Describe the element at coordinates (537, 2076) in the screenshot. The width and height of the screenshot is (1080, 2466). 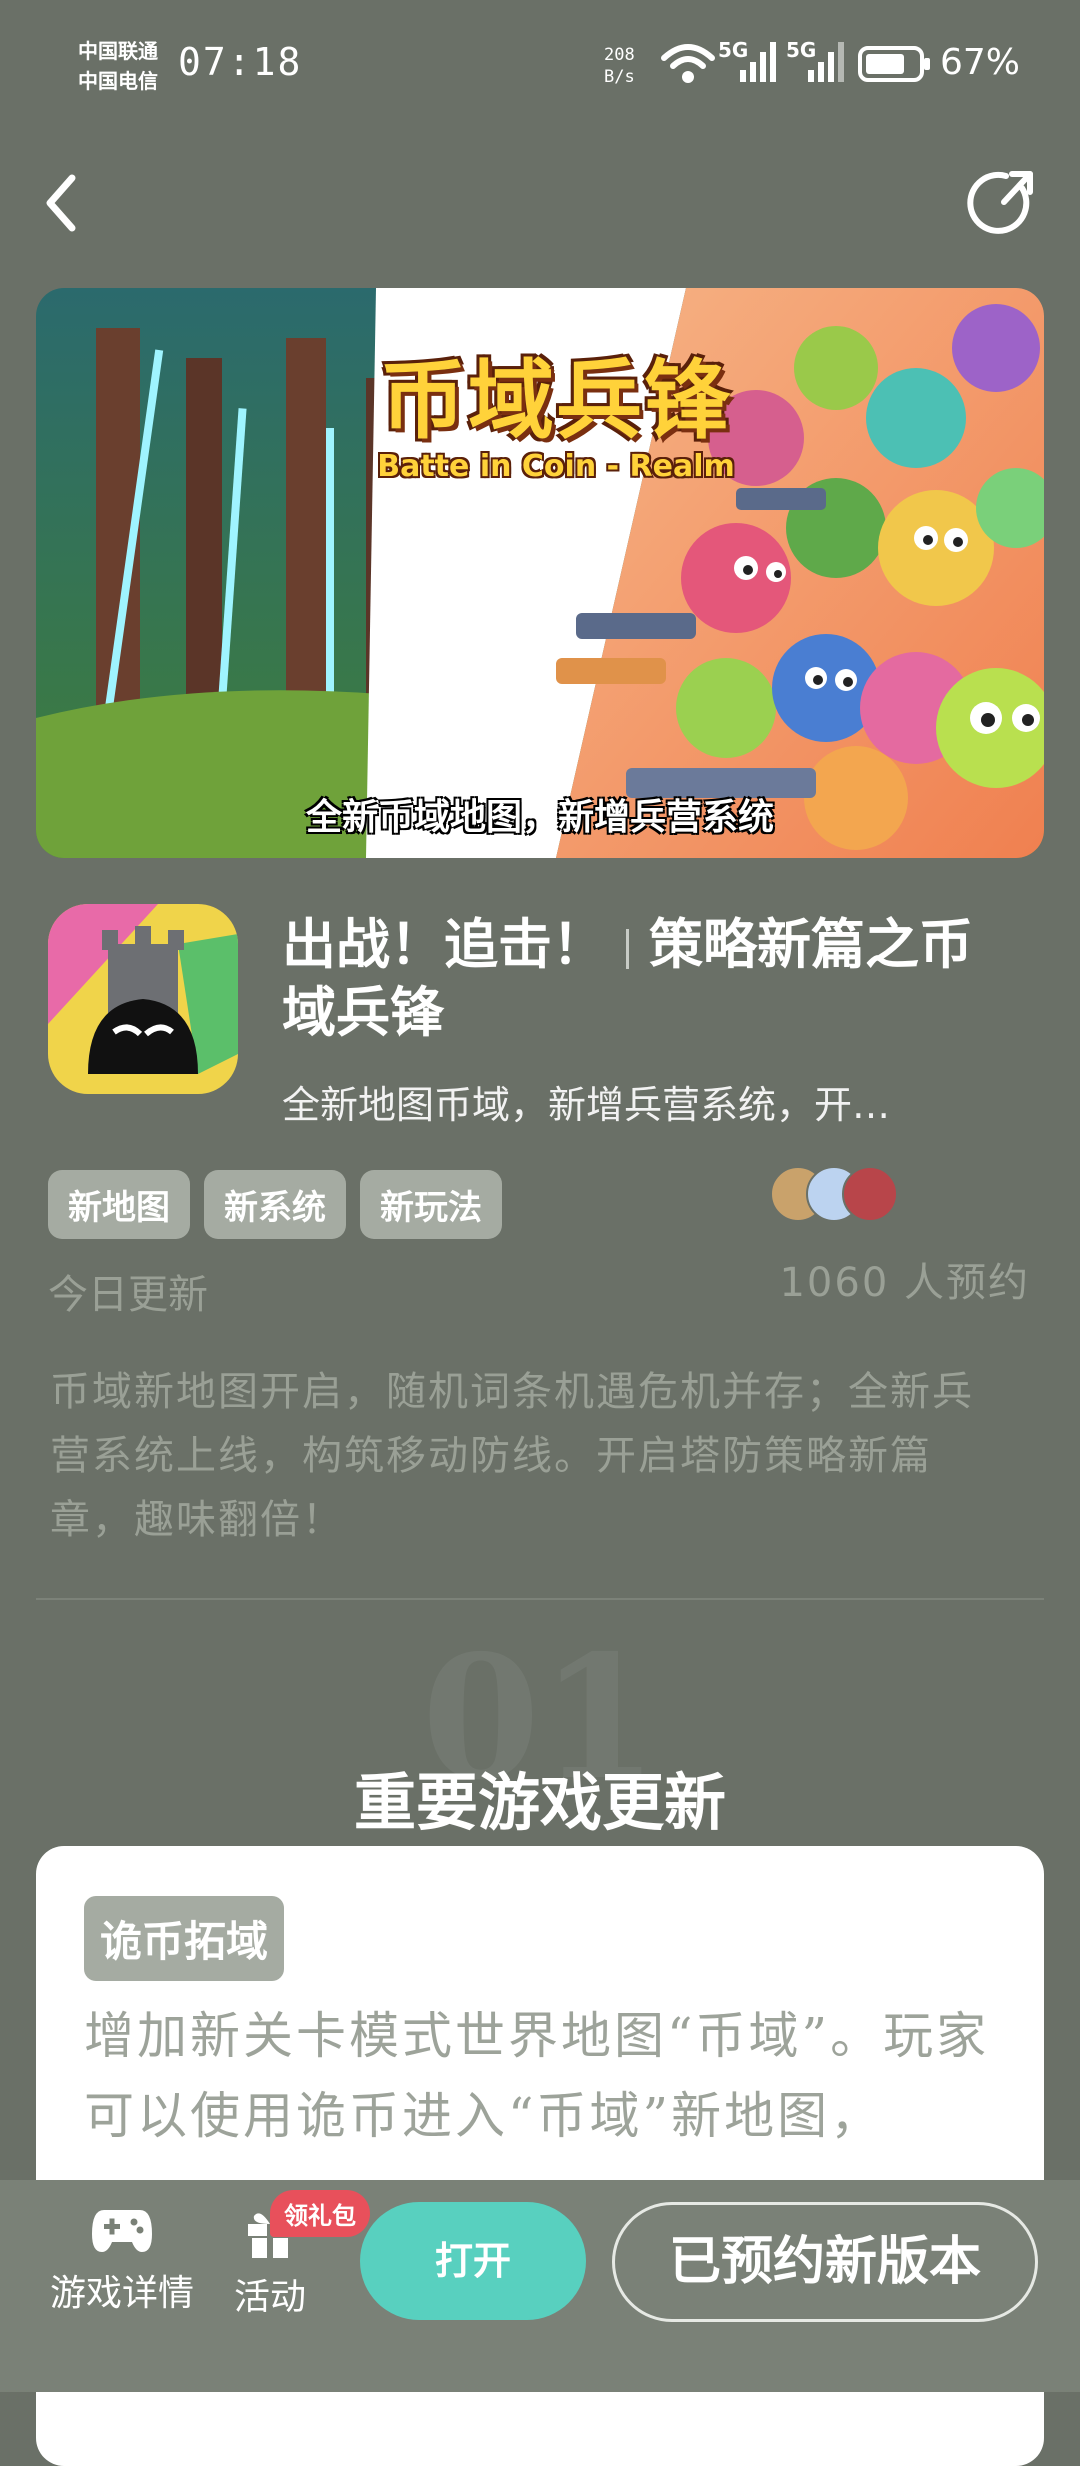
I see `card-text: 增加新关卡模式世界地图“币域”。玩家可以使用诡币进入“币域”新地图，` at that location.